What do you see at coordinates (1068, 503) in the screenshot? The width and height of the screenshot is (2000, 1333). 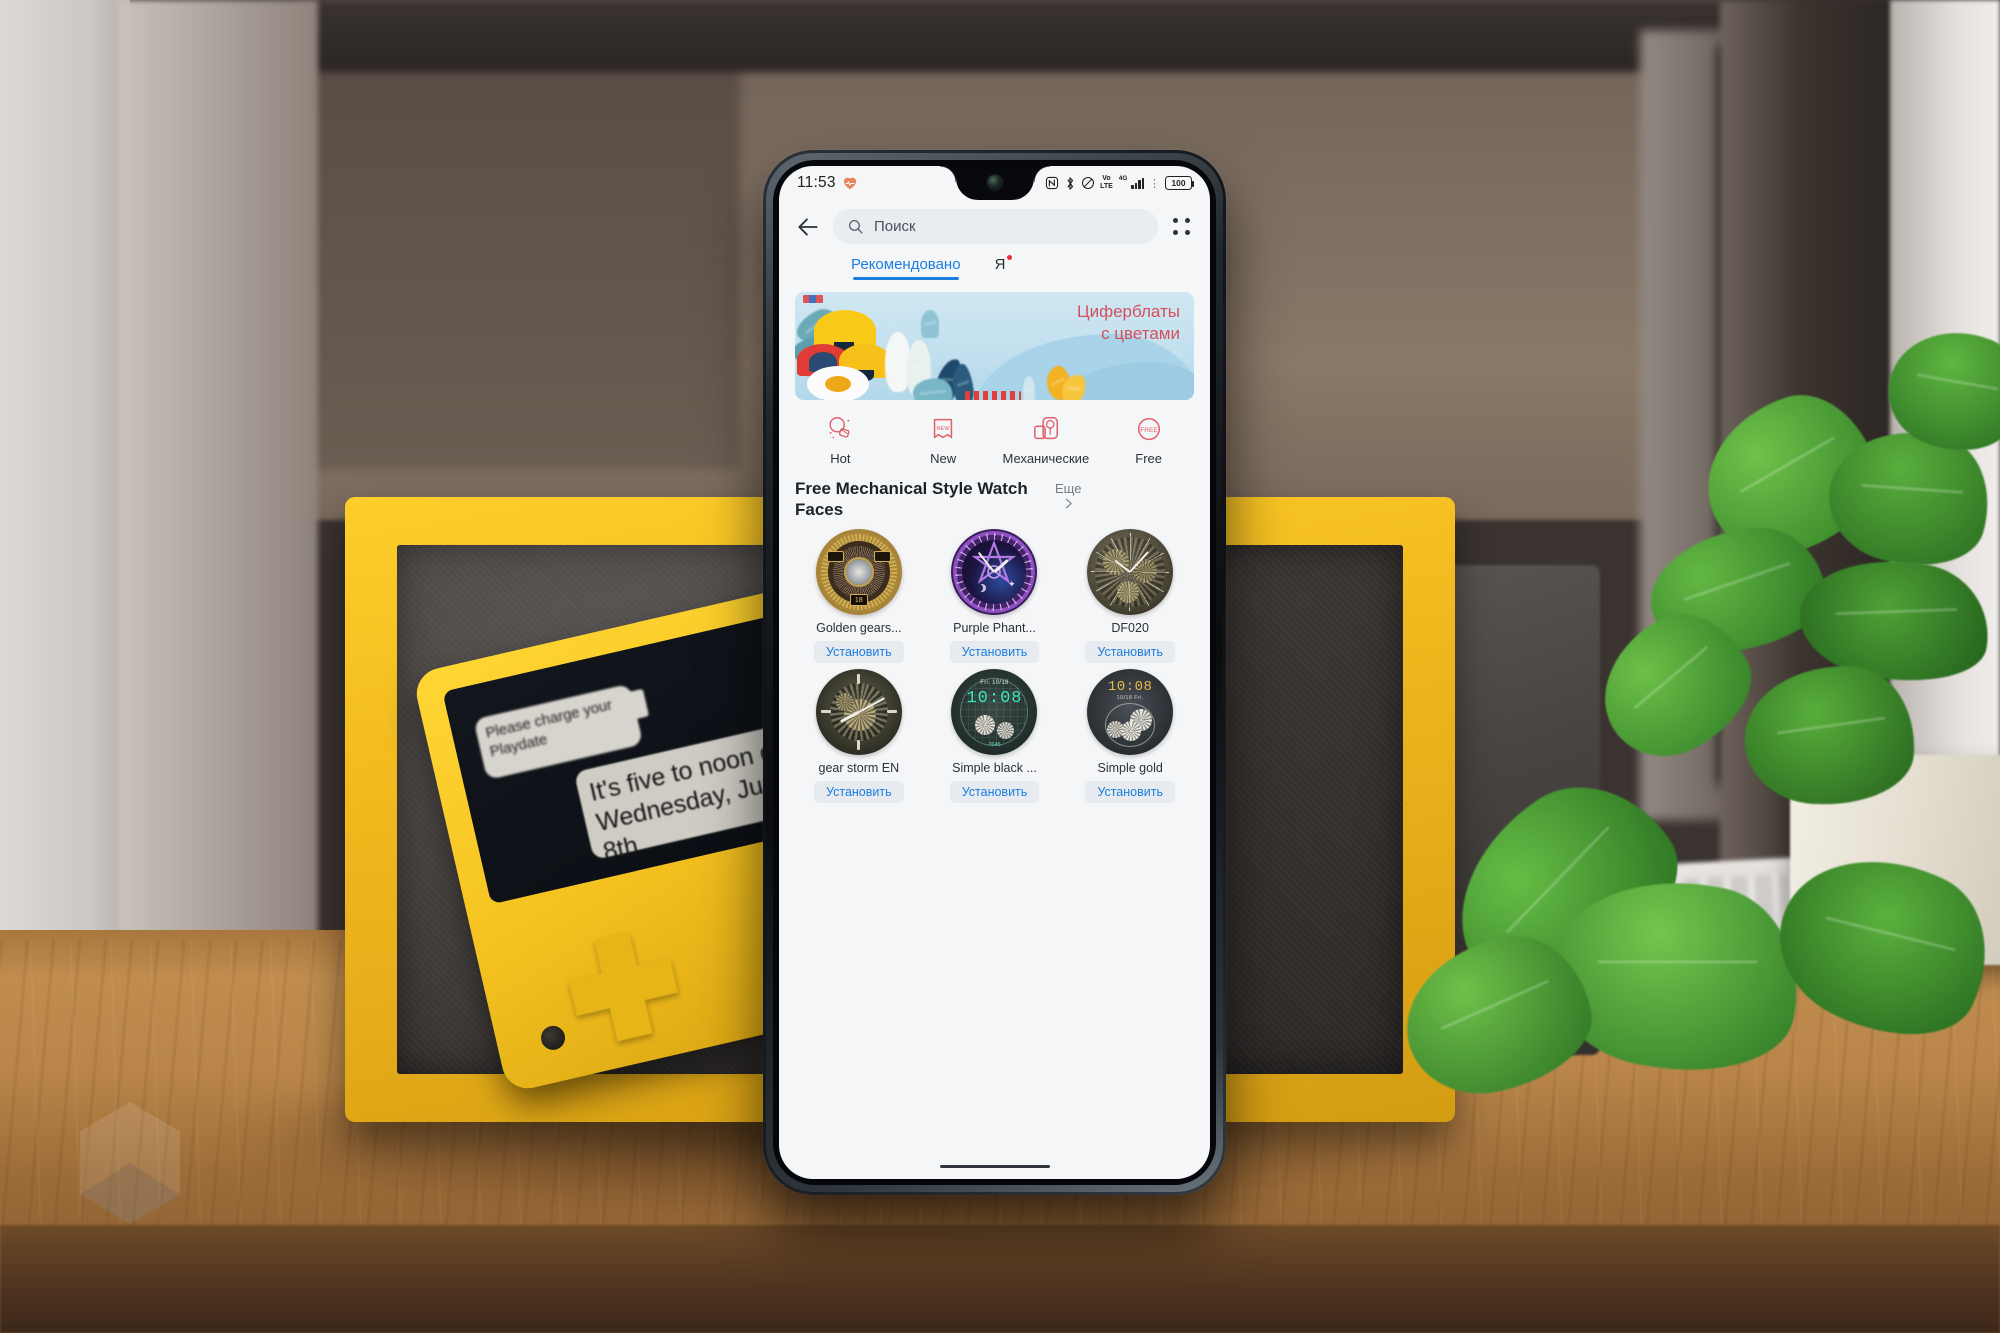 I see `chevron-right-icon` at bounding box center [1068, 503].